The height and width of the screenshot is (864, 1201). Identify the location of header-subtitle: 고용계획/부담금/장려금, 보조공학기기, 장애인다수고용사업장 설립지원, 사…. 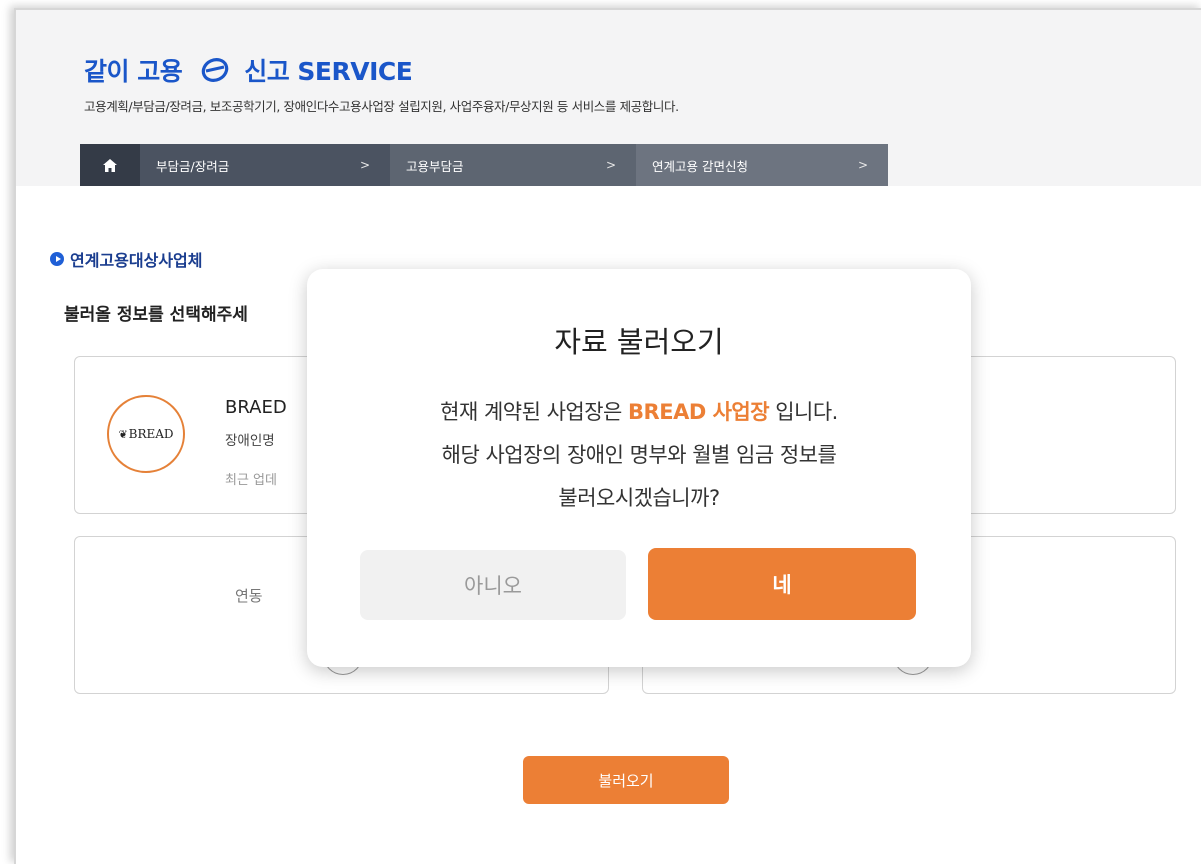
(381, 106).